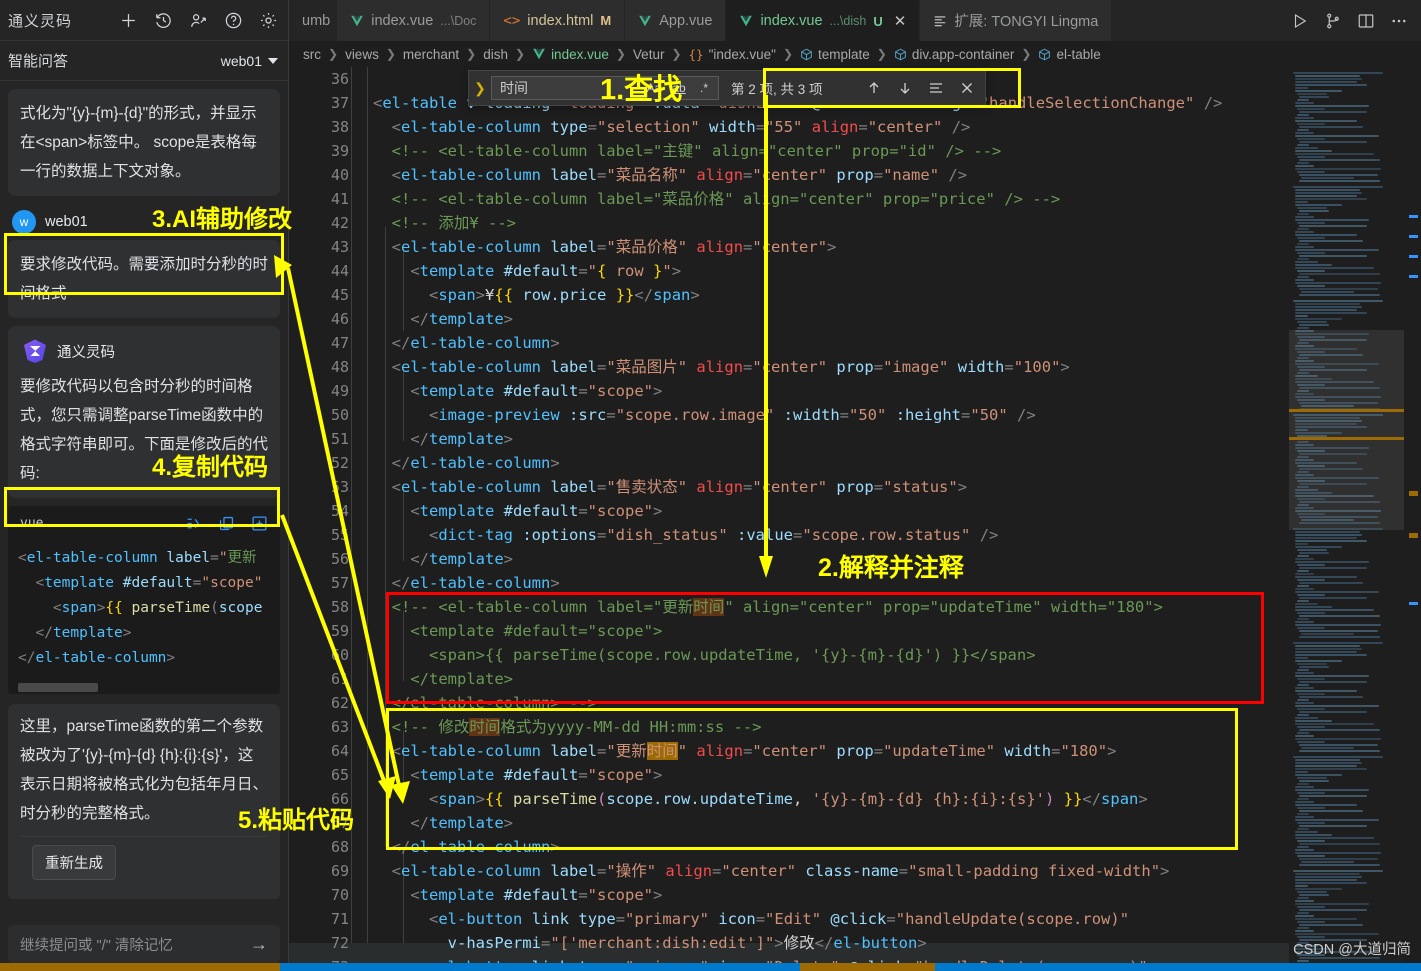 Image resolution: width=1421 pixels, height=971 pixels. Describe the element at coordinates (339, 79) in the screenshot. I see `line-number: 36` at that location.